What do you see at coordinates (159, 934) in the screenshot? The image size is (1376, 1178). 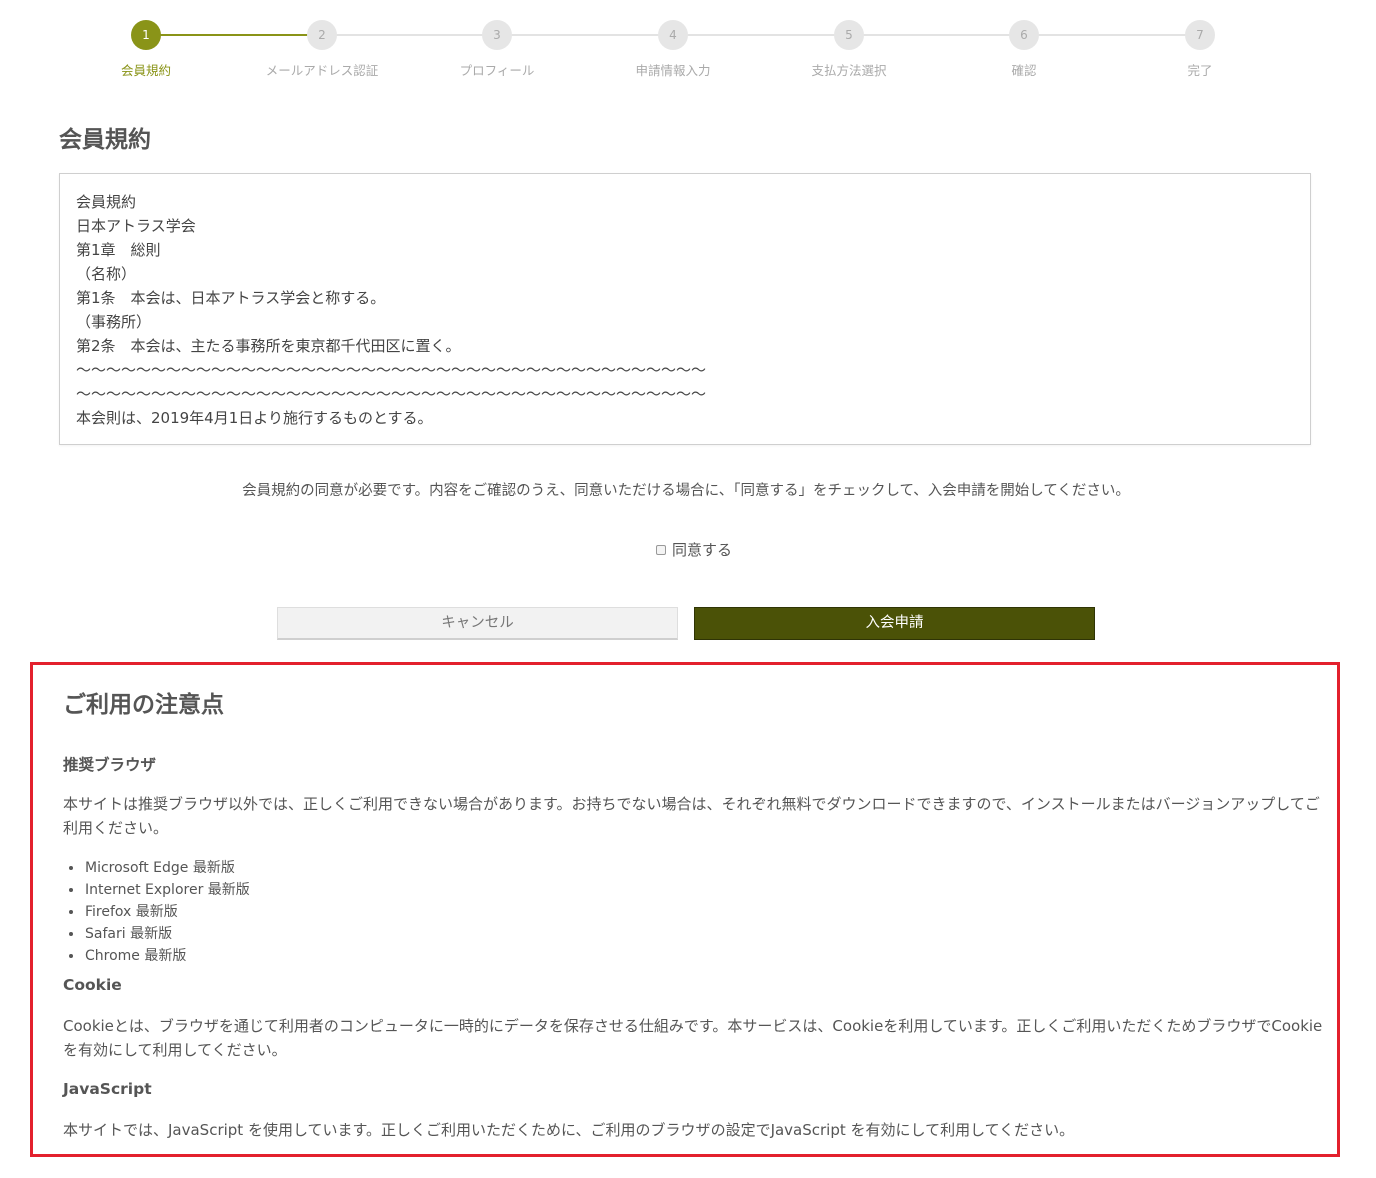 I see `list-item: Safari 最新版` at bounding box center [159, 934].